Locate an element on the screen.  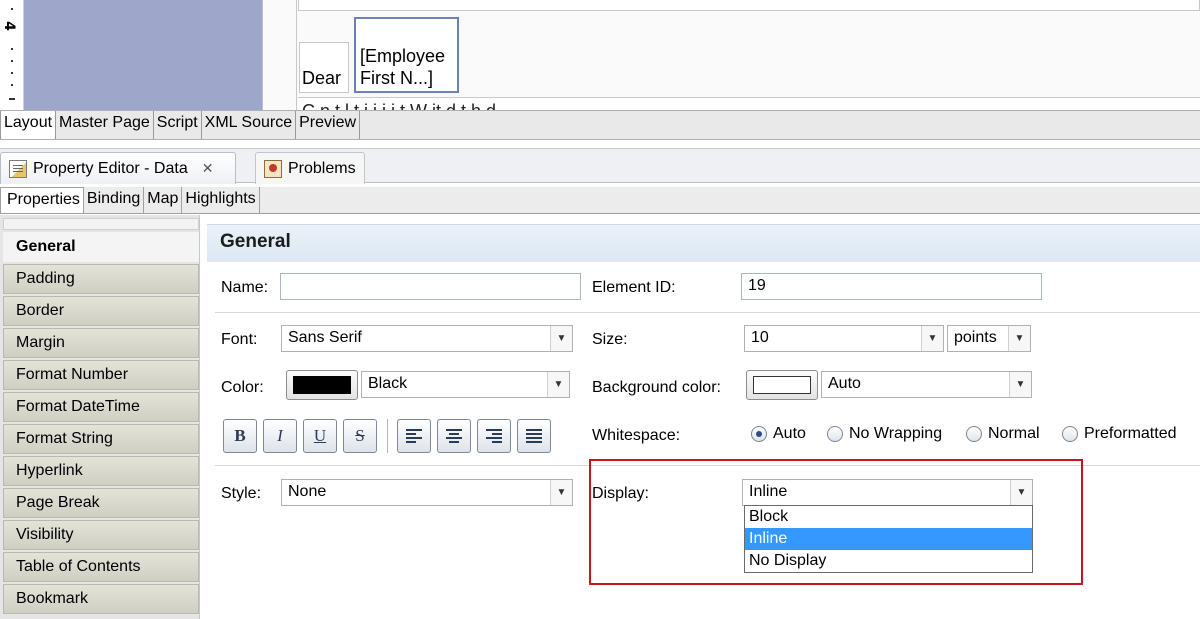
align-center-button is located at coordinates (454, 436).